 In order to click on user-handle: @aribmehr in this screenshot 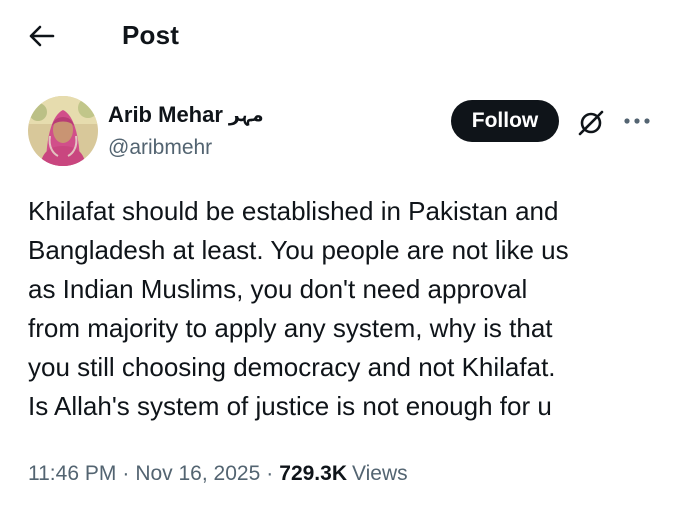, I will do `click(160, 148)`.